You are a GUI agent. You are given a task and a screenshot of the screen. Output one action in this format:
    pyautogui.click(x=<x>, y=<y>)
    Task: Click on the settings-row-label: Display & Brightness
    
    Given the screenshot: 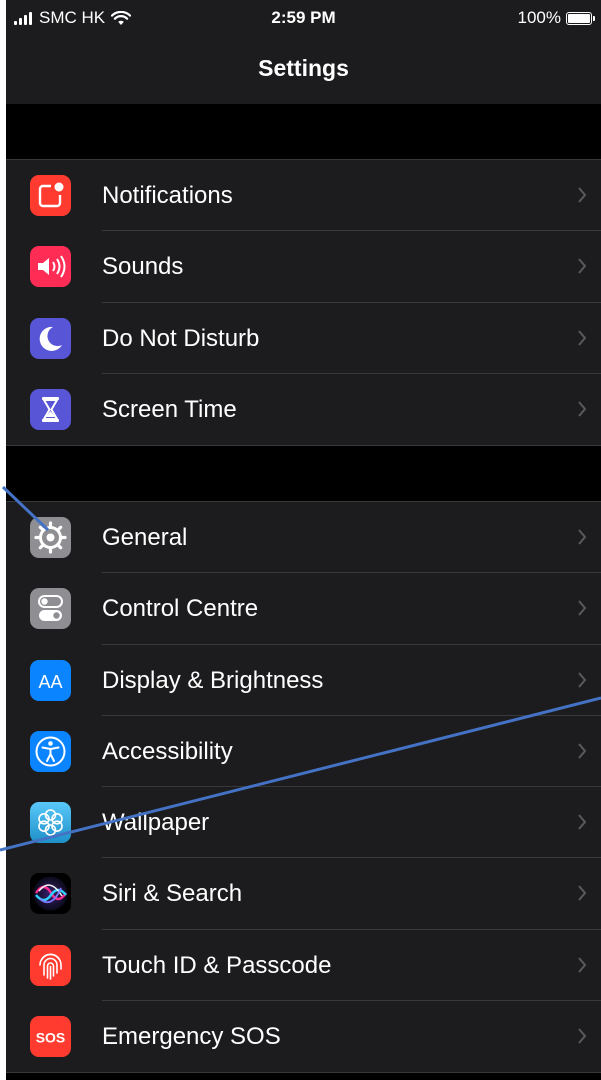 What is the action you would take?
    pyautogui.click(x=213, y=680)
    